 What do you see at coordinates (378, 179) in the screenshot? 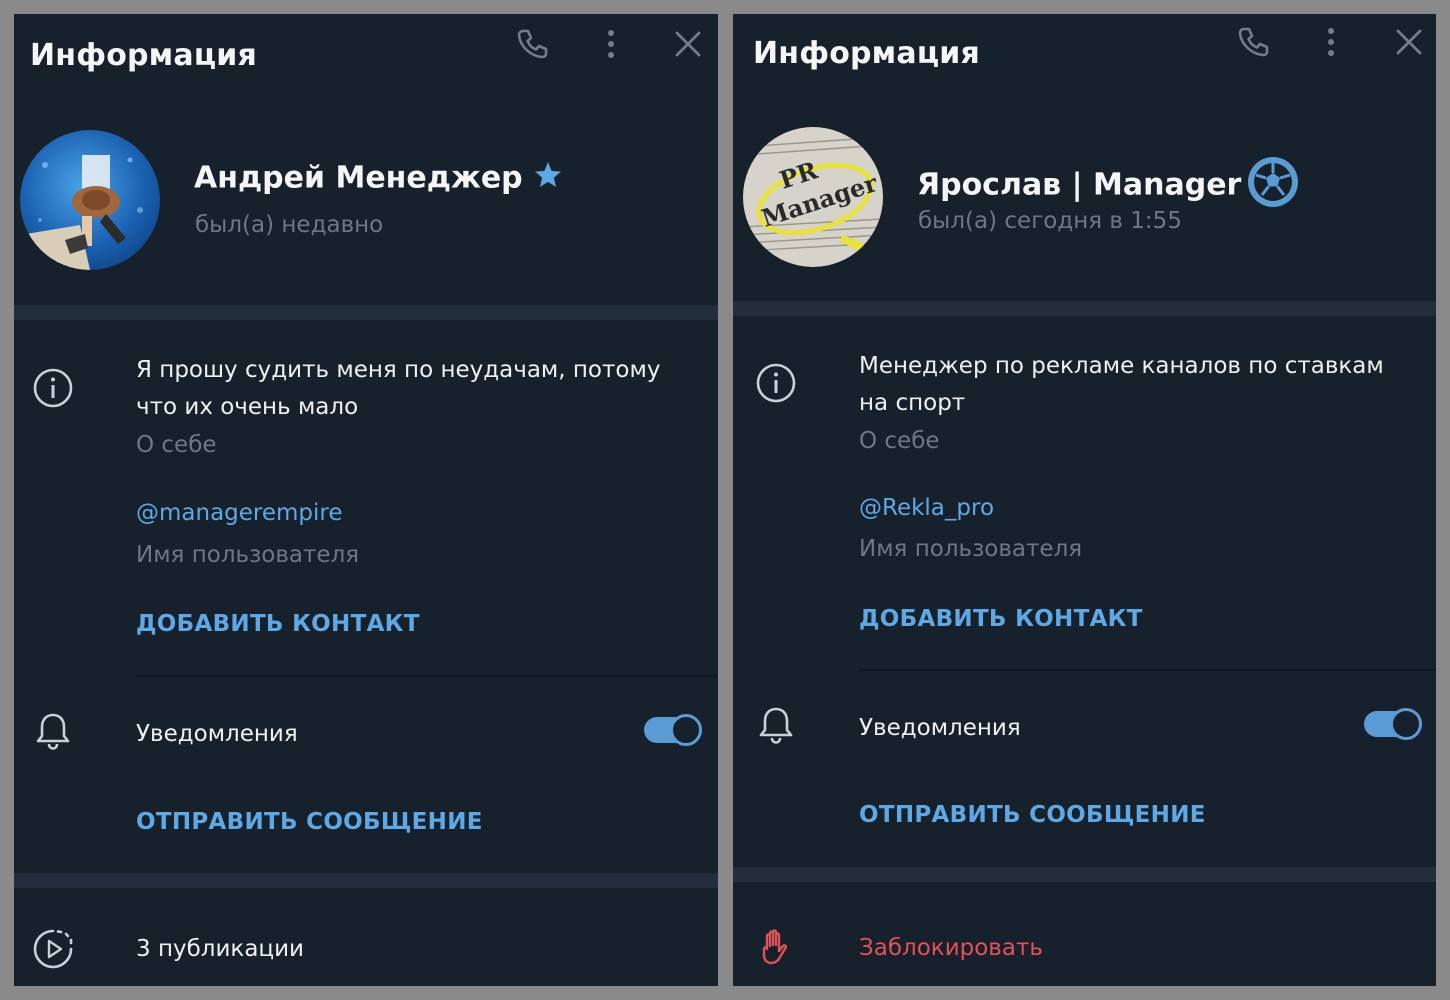
I see `contact-name: Андрей Менеджер` at bounding box center [378, 179].